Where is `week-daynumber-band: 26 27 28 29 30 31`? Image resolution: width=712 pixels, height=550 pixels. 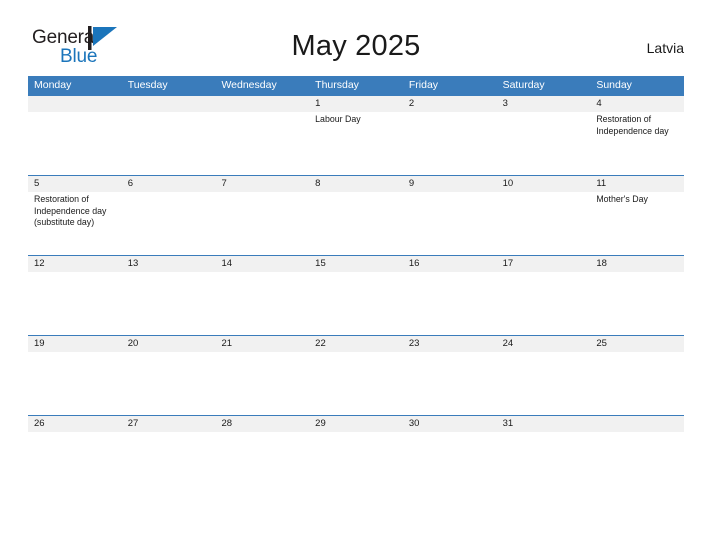
week-daynumber-band: 26 27 28 29 30 31 is located at coordinates (356, 424).